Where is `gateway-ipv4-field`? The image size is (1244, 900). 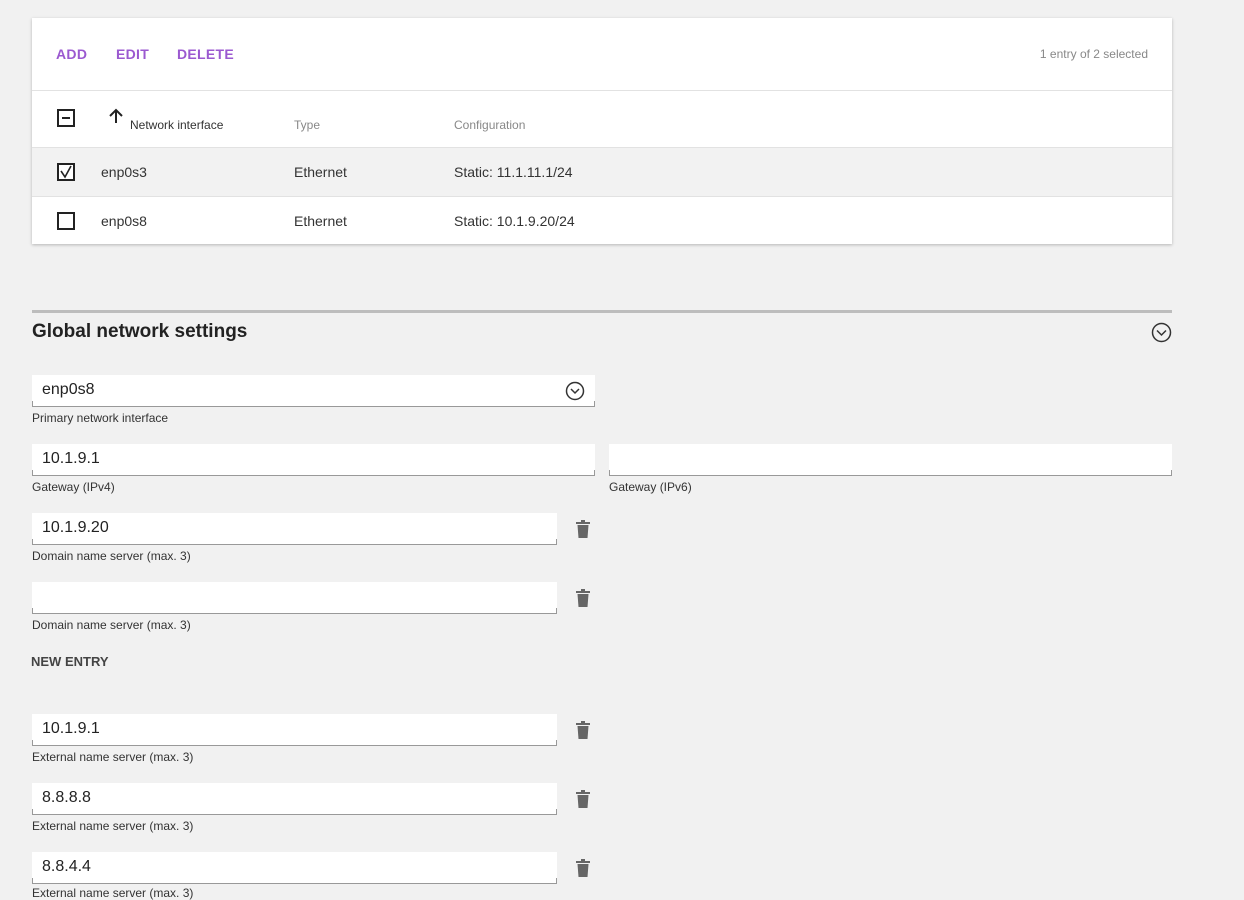
gateway-ipv4-field is located at coordinates (313, 460).